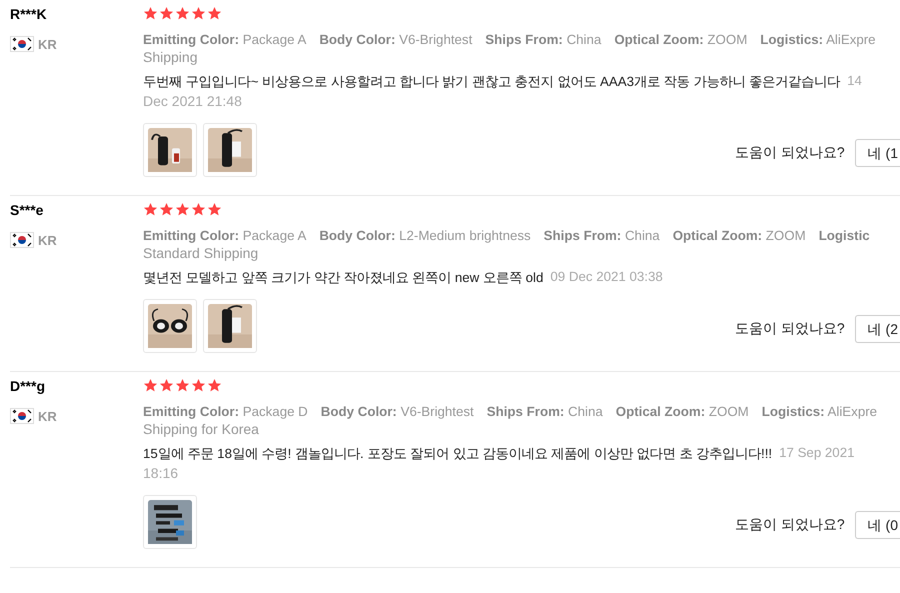 The height and width of the screenshot is (593, 900). What do you see at coordinates (457, 454) in the screenshot?
I see `review-text: 15일에 주문 18일에 수령! 갬놀입니다. 포장도 잘되어 있고 감동이네요 제품에 이상만 없다면 초 강추입니다!!!` at bounding box center [457, 454].